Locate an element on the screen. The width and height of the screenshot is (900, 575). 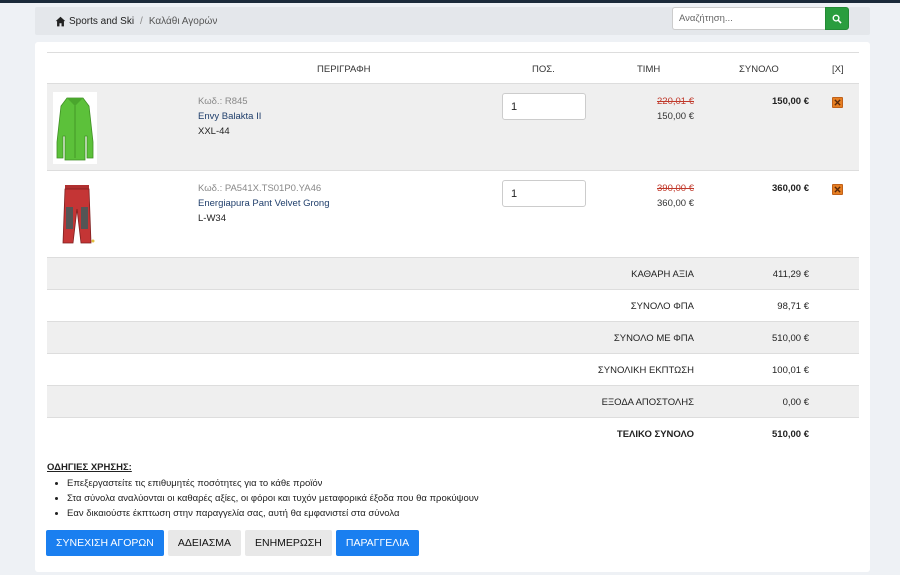
header-total: ΣΥΝΟΛΟ is located at coordinates (759, 69).